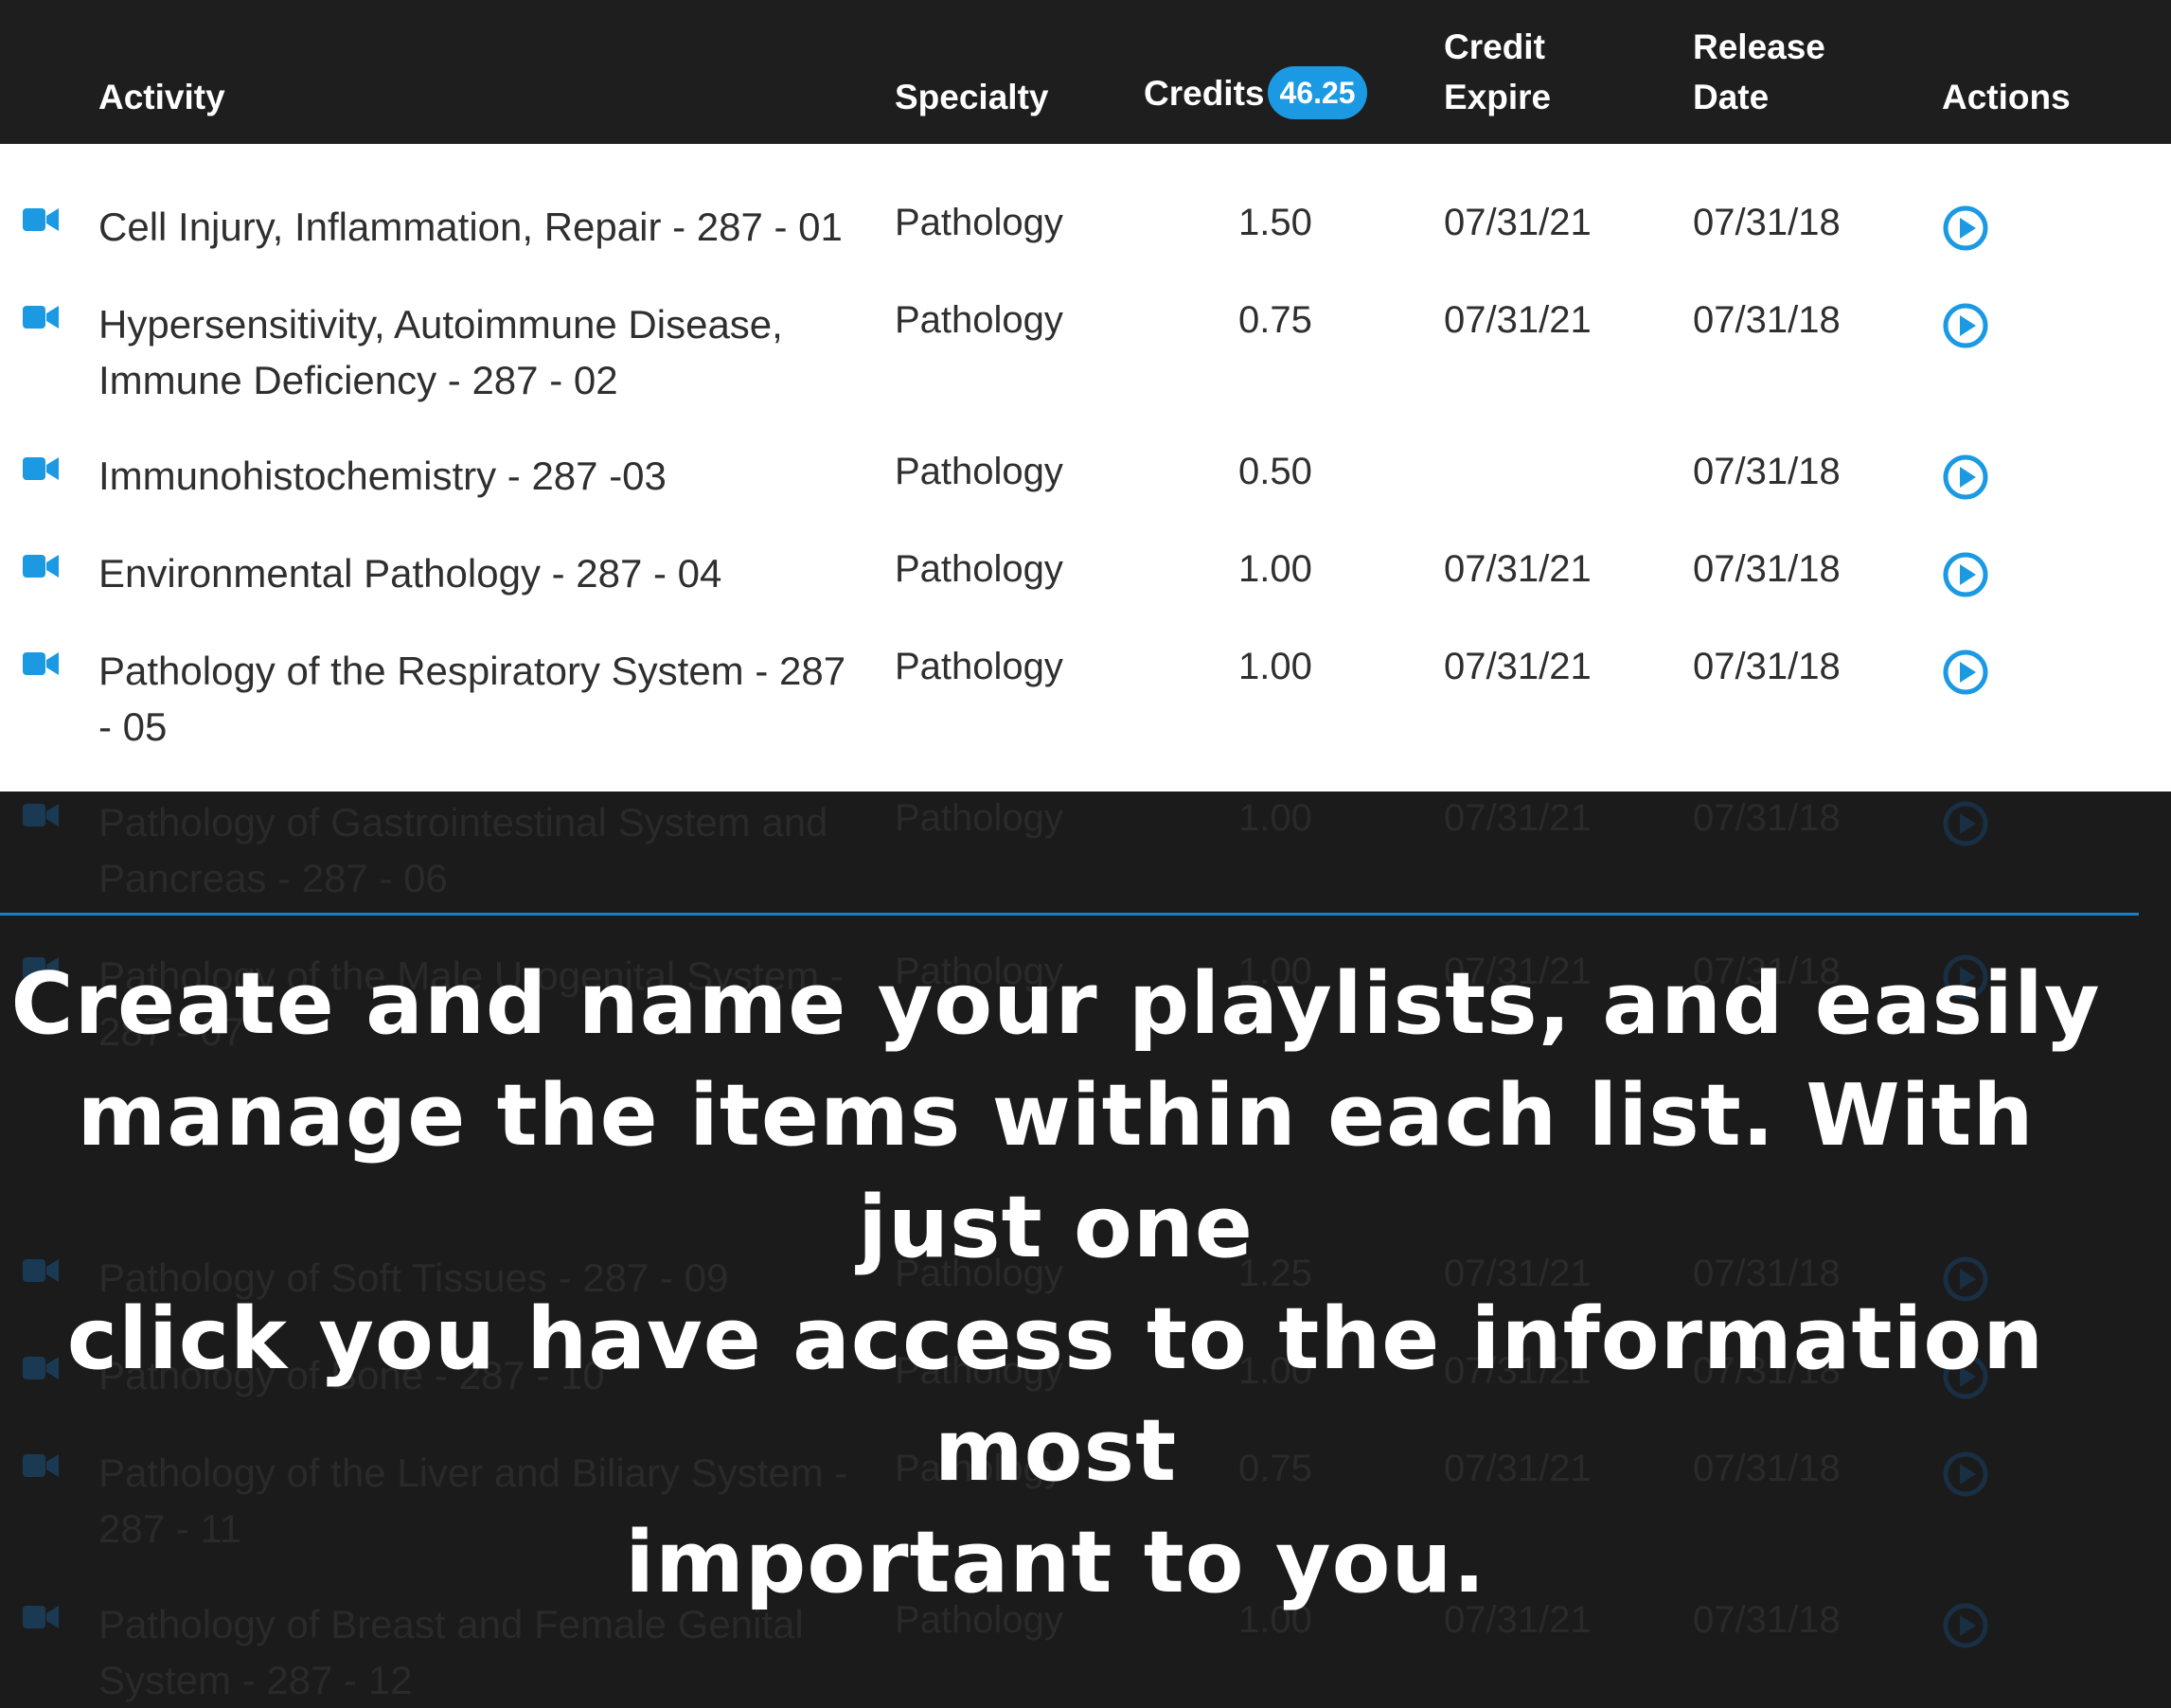 The height and width of the screenshot is (1708, 2171). I want to click on credits-cell: 1.50, so click(1275, 223).